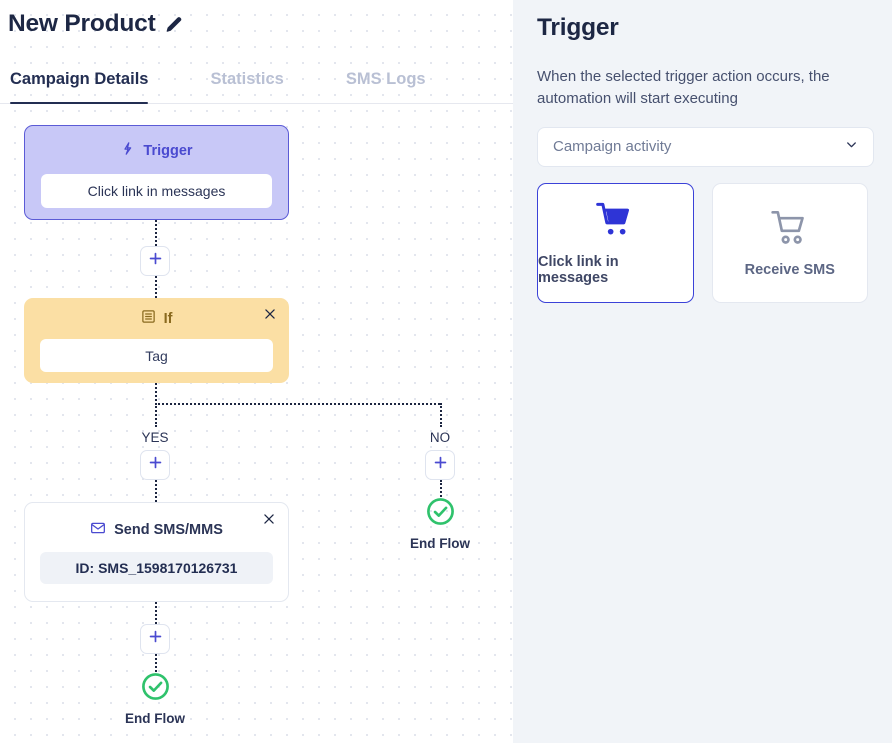 This screenshot has width=892, height=743. I want to click on trigger-option-label: Receive SMS, so click(789, 269).